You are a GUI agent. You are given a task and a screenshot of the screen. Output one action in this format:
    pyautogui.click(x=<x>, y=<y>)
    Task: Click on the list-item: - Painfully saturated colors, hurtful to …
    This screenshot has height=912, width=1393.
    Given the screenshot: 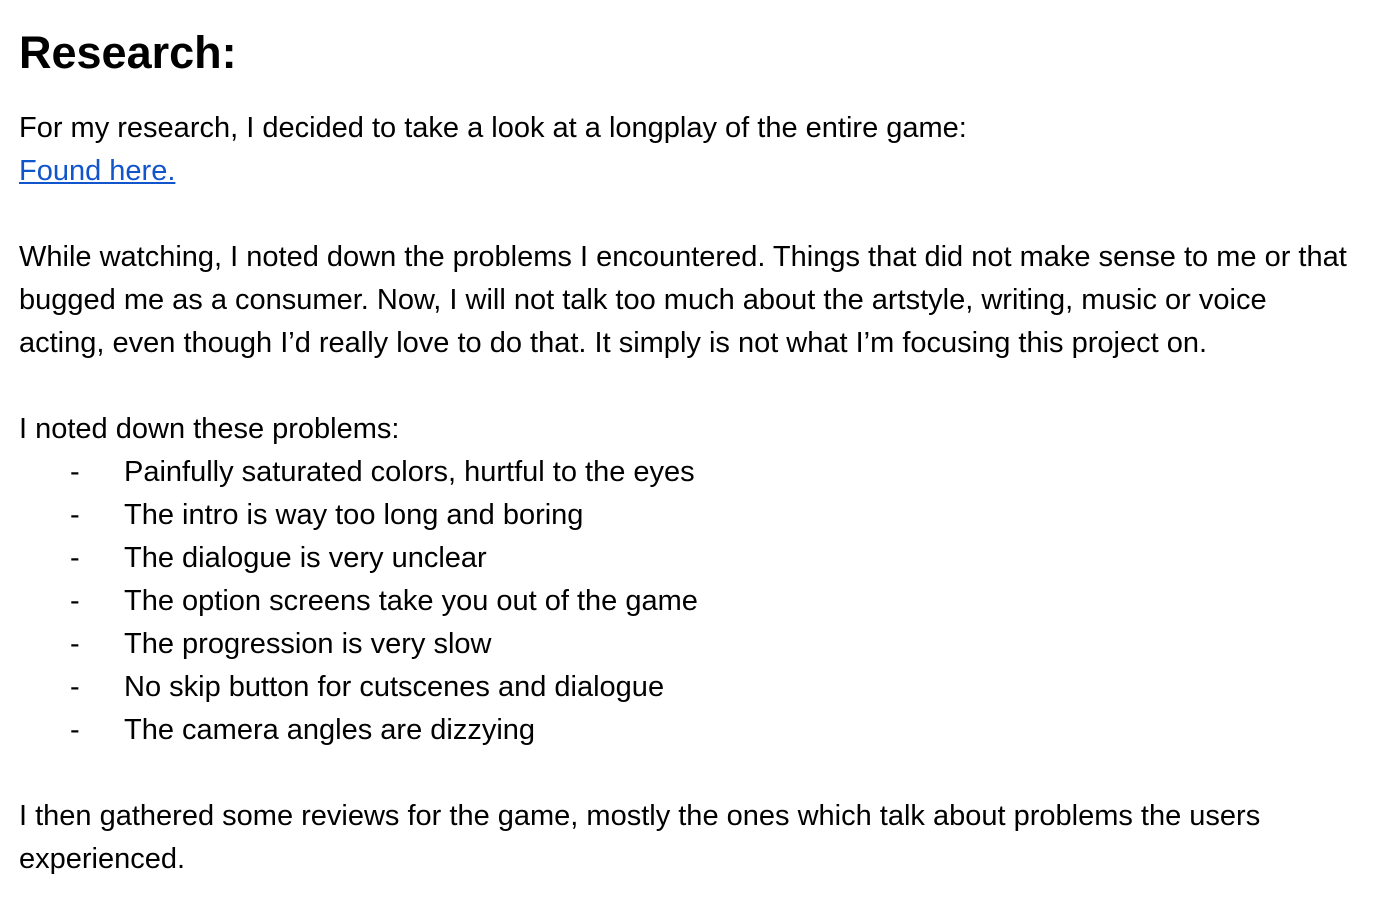 What is the action you would take?
    pyautogui.click(x=706, y=472)
    